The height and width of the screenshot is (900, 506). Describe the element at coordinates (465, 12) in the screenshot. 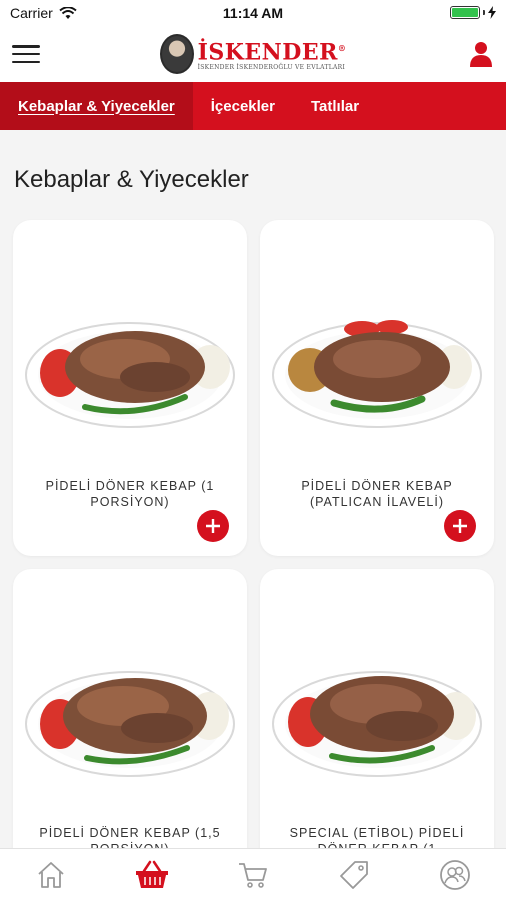

I see `battery-icon` at that location.